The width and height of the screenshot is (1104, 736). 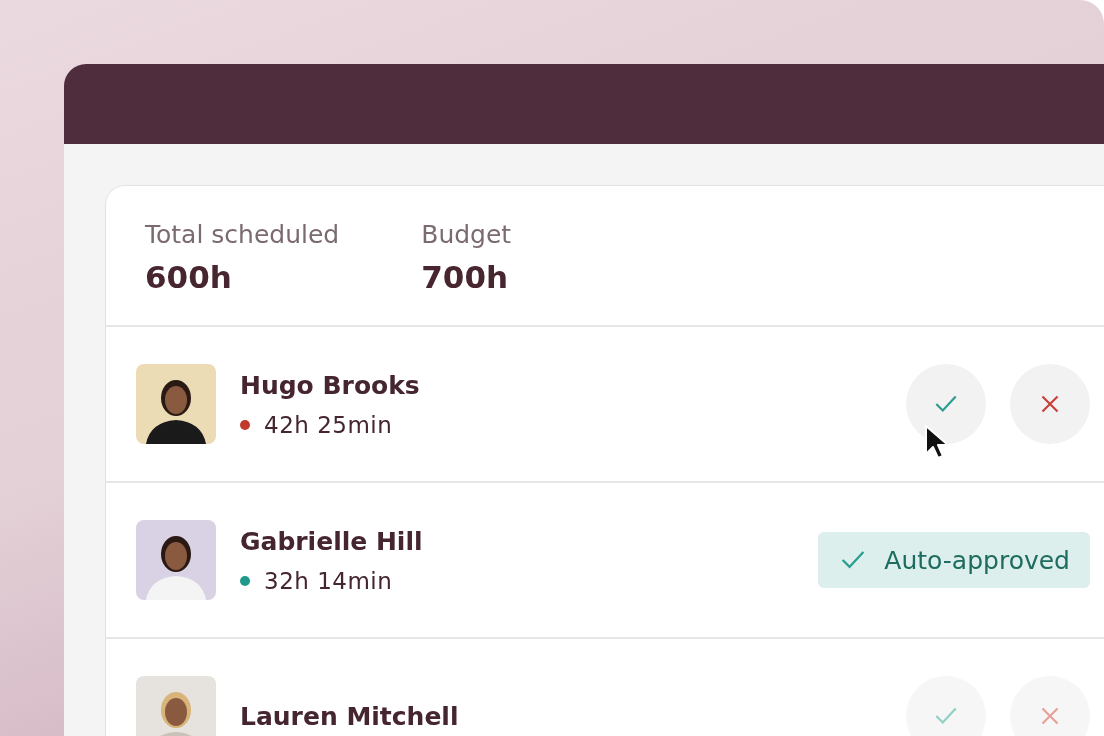 What do you see at coordinates (189, 277) in the screenshot?
I see `stat-value: 600h` at bounding box center [189, 277].